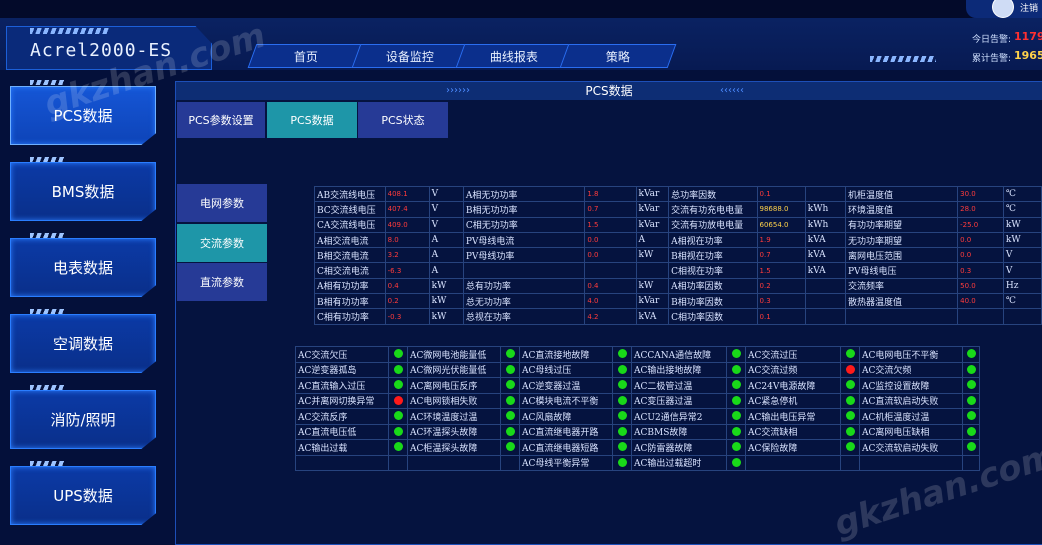 This screenshot has width=1042, height=545. Describe the element at coordinates (222, 282) in the screenshot. I see `subtab-dc-params: 直流参数` at that location.